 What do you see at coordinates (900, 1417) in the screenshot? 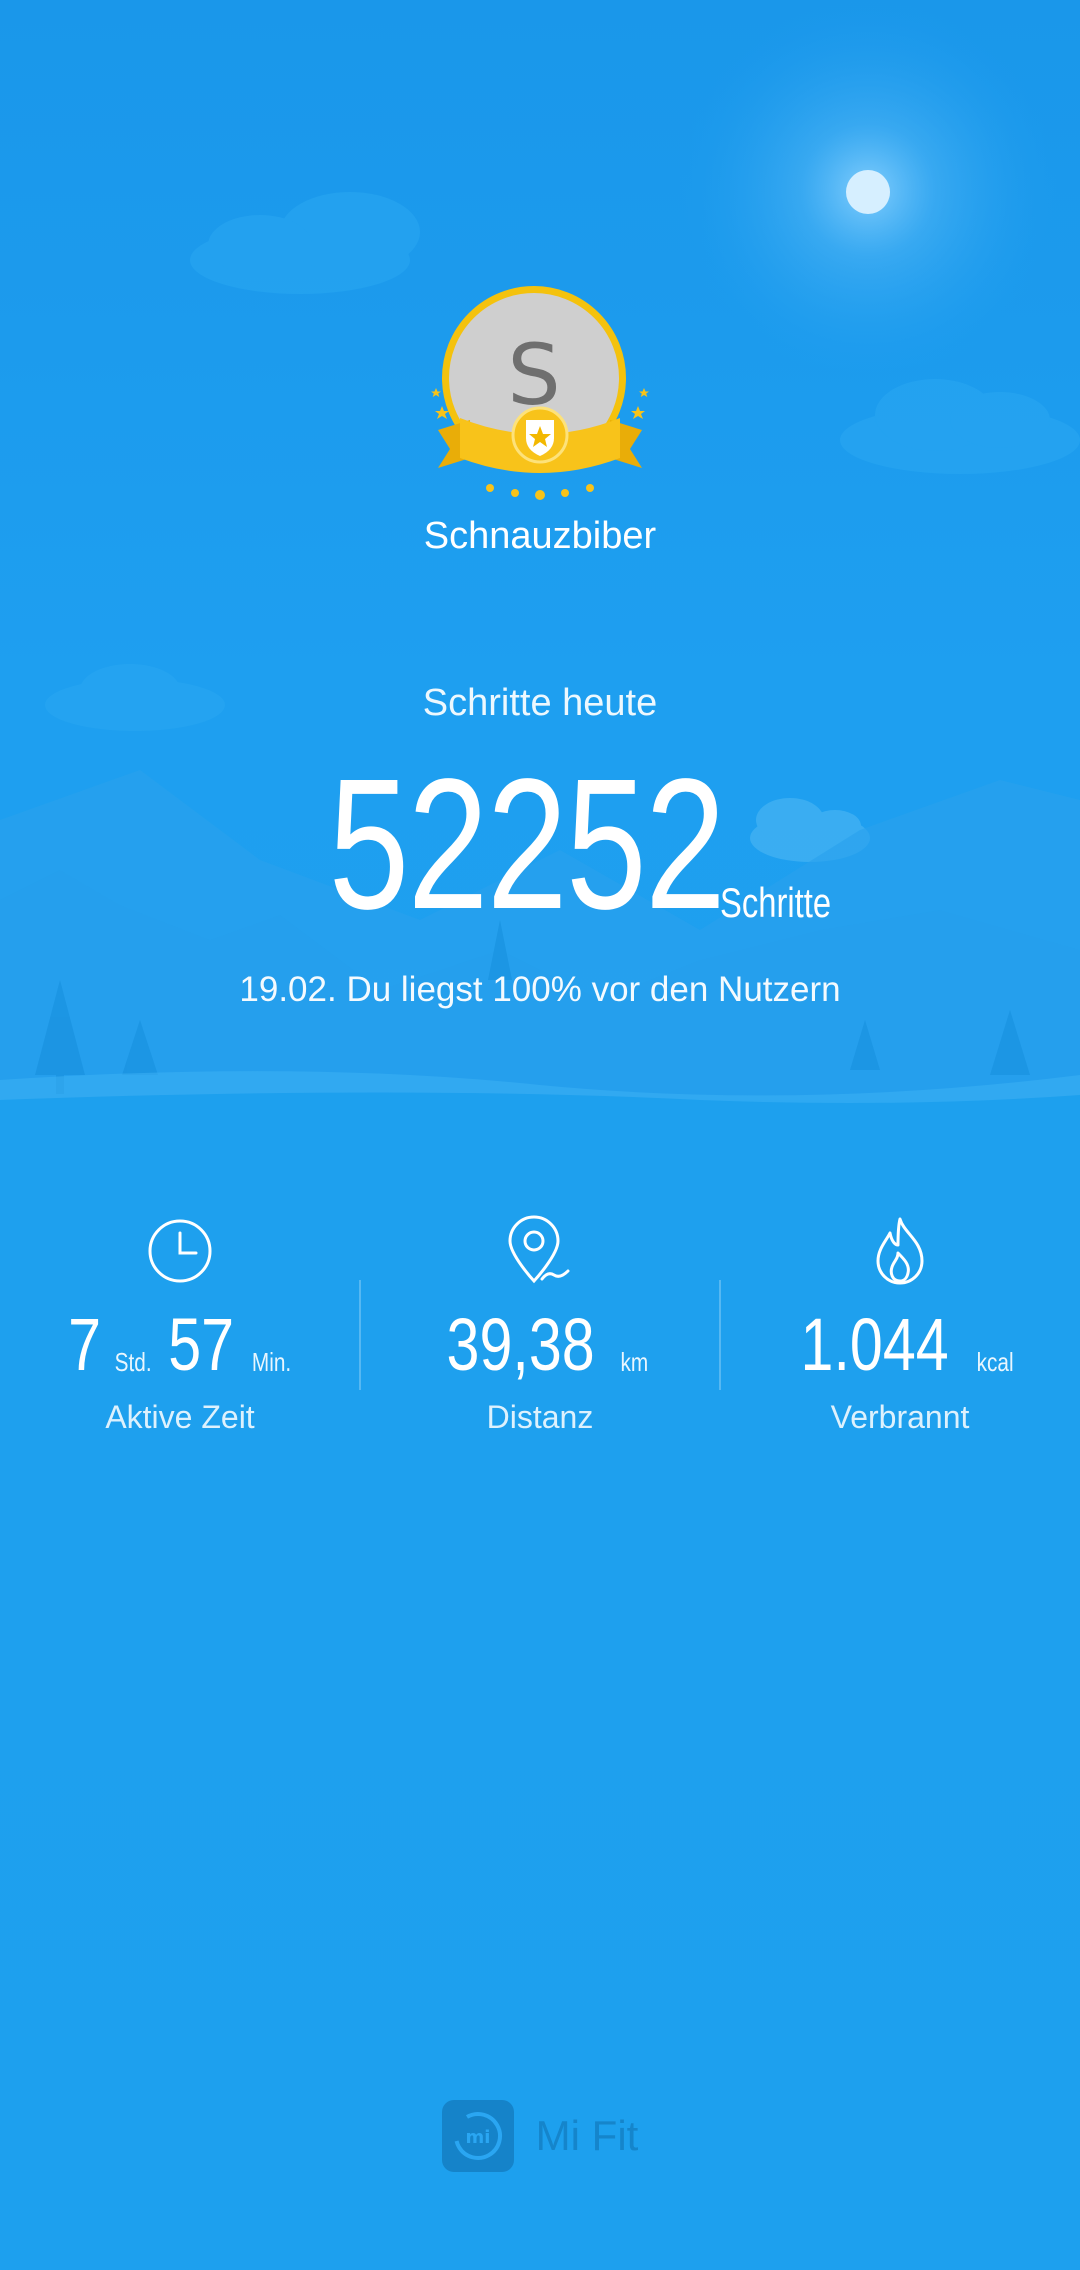
I see `calories-label: Verbrannt` at bounding box center [900, 1417].